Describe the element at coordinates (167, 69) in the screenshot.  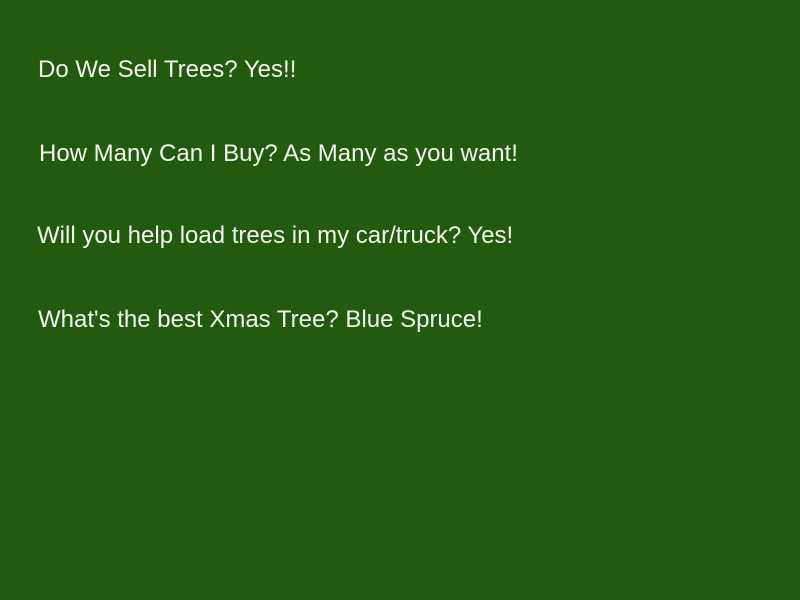
I see `faq-item-sell-trees: Do We Sell Trees? Yes!!` at that location.